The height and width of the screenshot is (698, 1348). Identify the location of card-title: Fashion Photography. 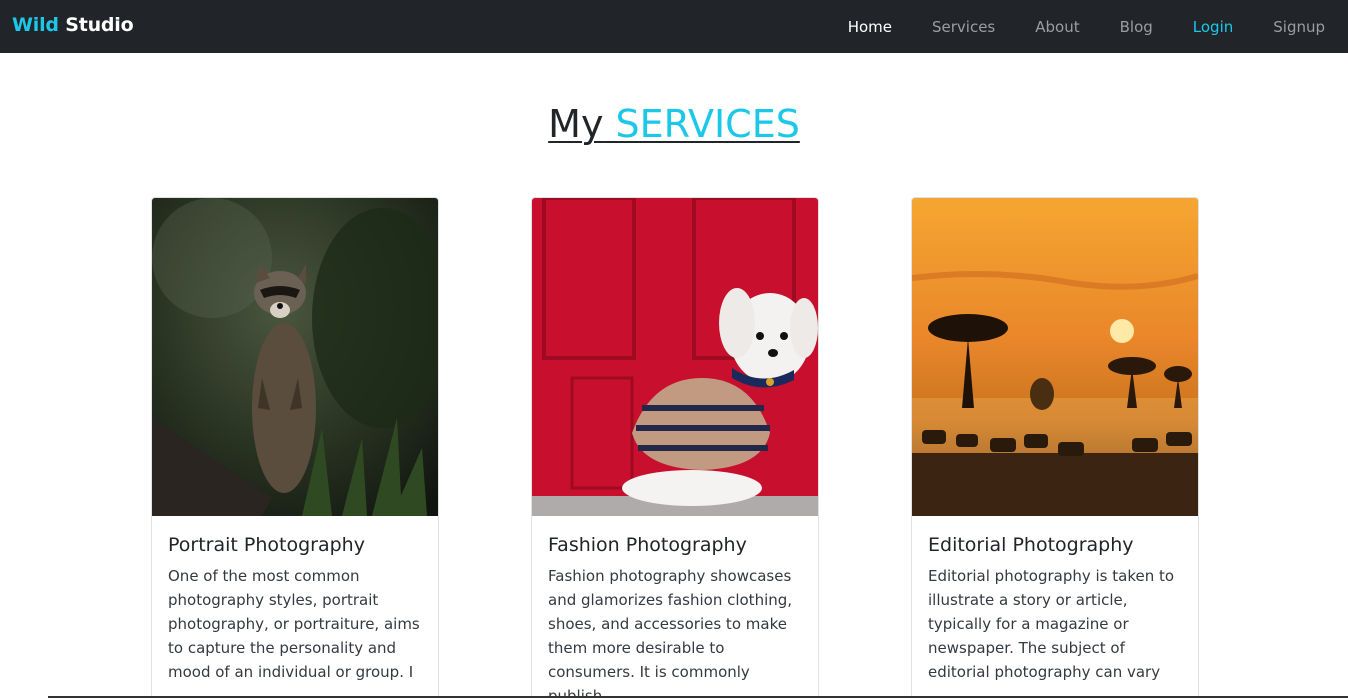
(647, 545).